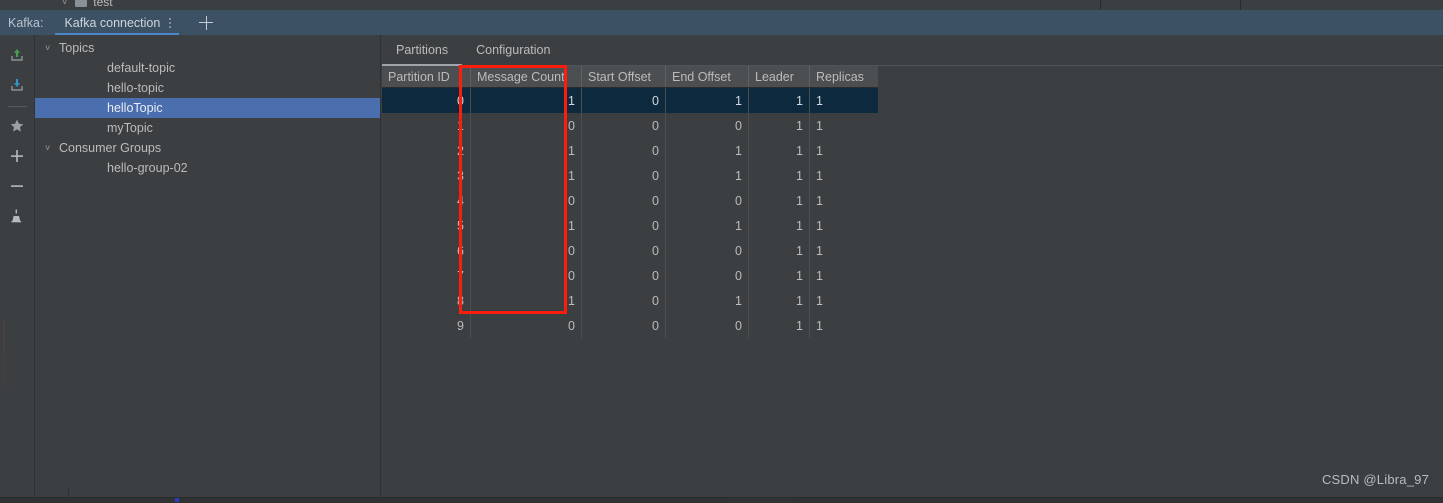  I want to click on table-row: 810111, so click(630, 300).